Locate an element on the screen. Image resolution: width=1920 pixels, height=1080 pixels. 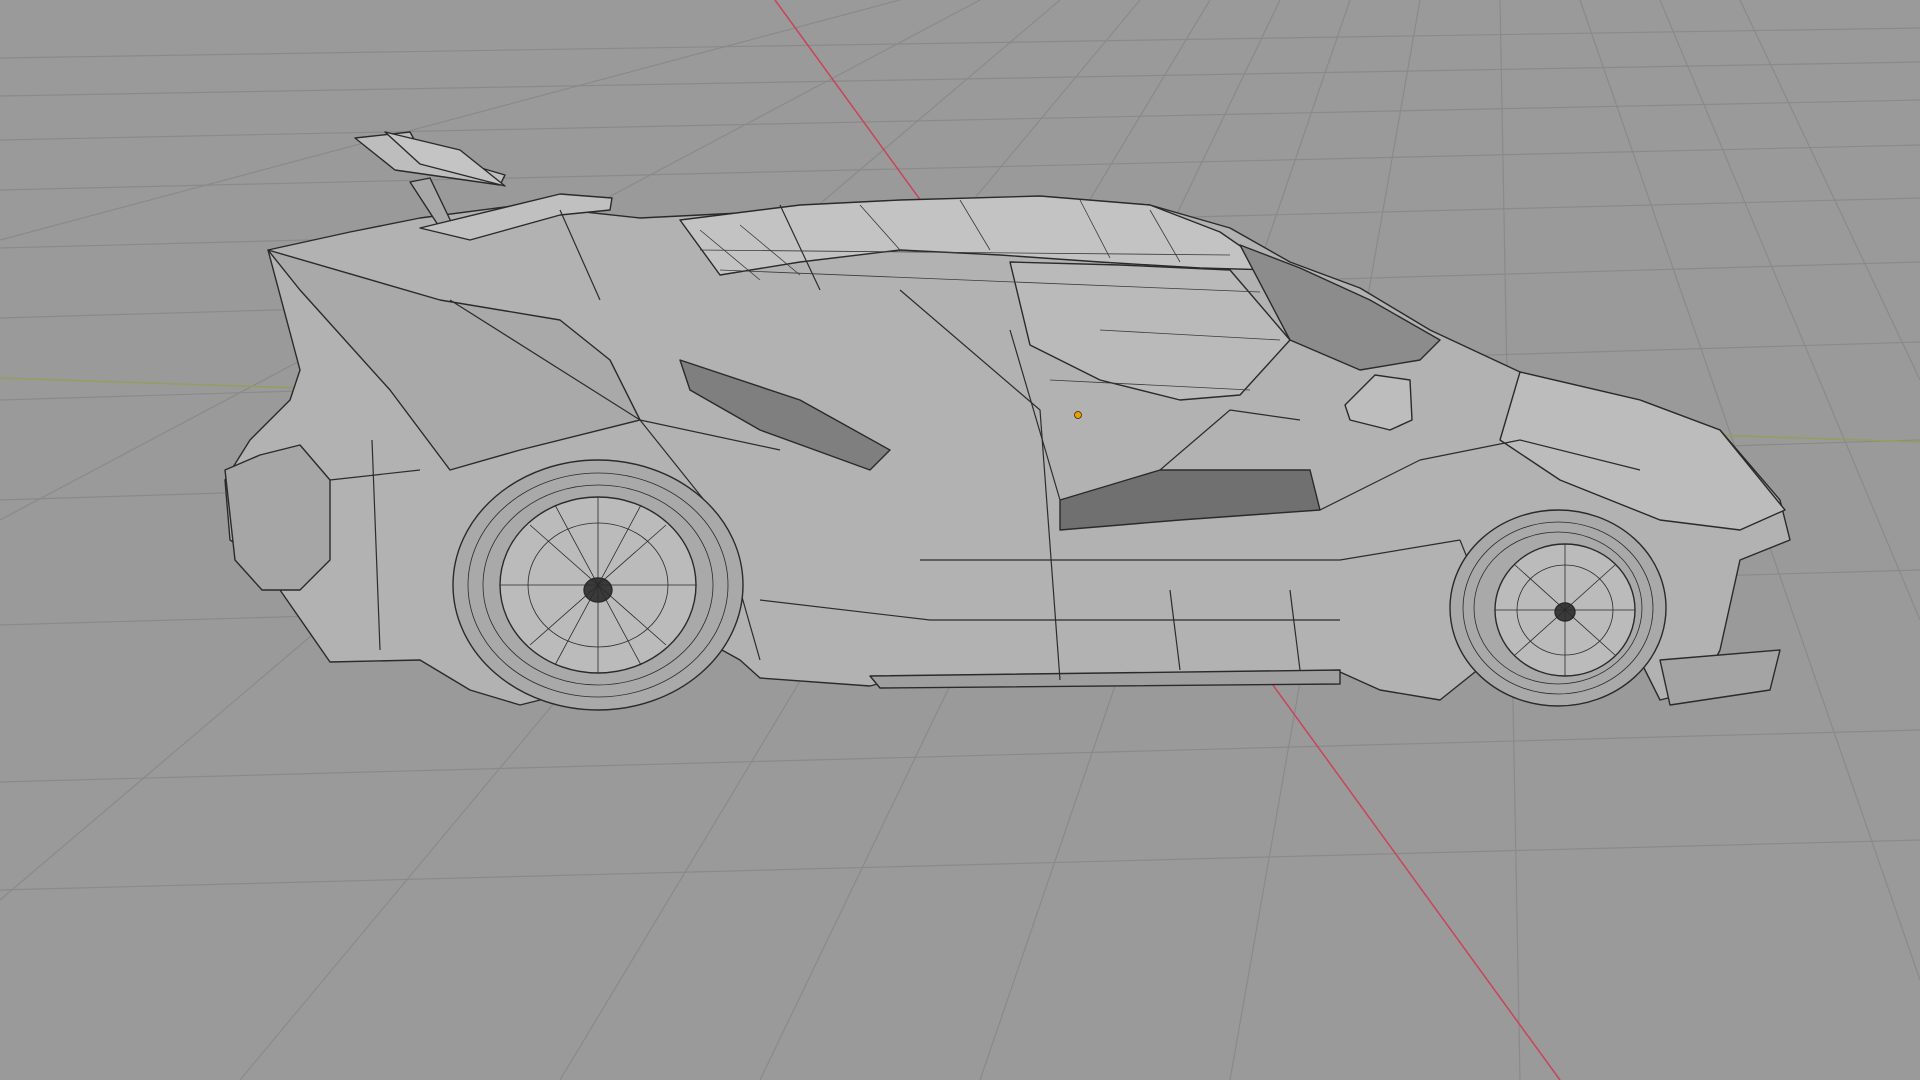
front-splitter is located at coordinates (1720, 677).